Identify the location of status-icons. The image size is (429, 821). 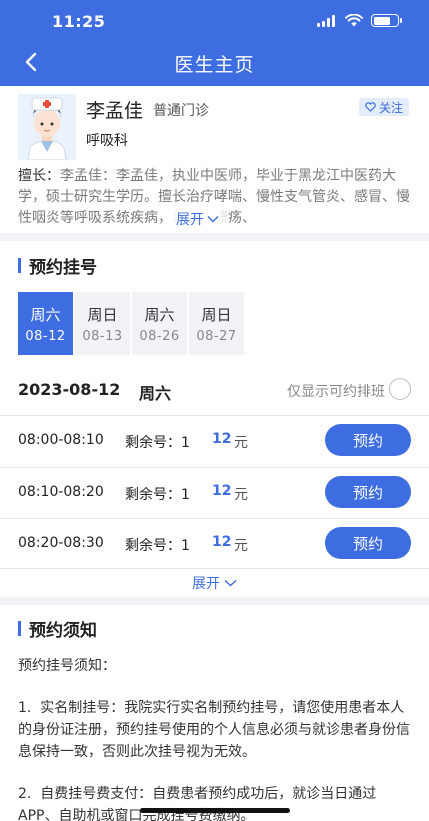
(359, 20).